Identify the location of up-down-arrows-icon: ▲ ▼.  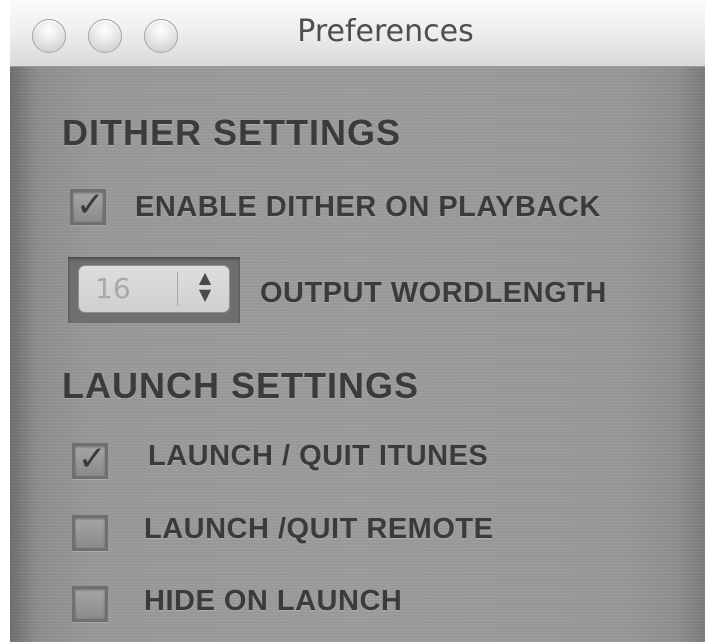
(205, 289).